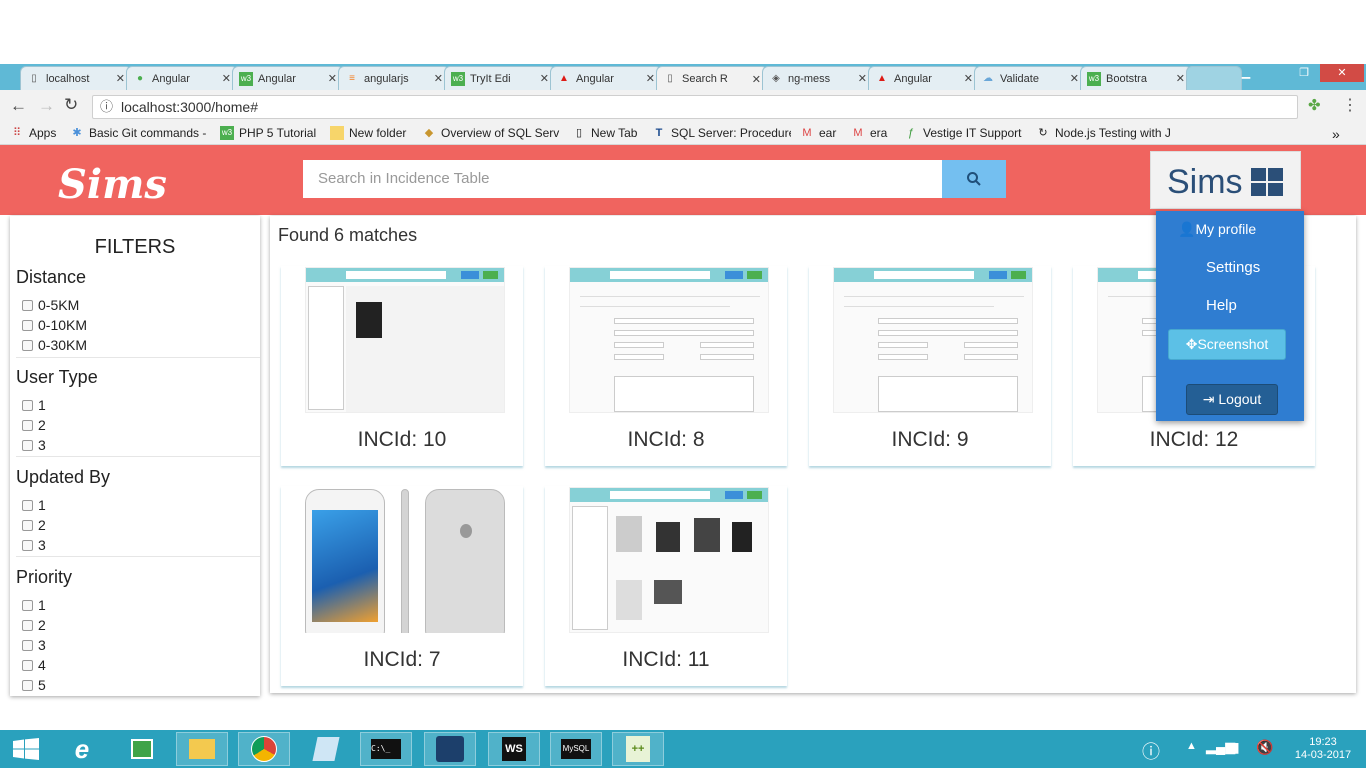 The image size is (1366, 768). I want to click on filter-option: 0-5KM, so click(50, 305).